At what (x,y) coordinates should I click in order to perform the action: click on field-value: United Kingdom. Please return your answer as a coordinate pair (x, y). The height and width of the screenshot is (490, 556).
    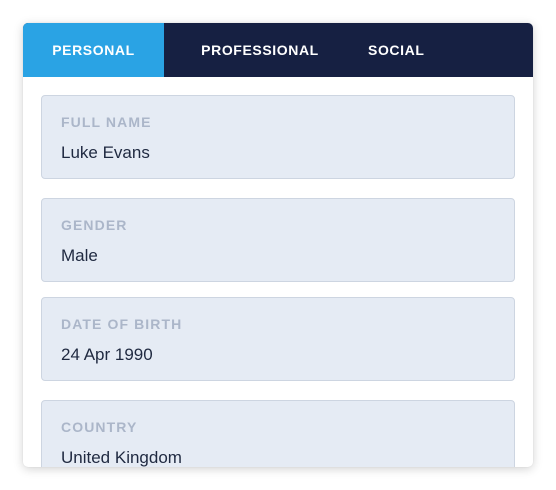
    Looking at the image, I should click on (121, 457).